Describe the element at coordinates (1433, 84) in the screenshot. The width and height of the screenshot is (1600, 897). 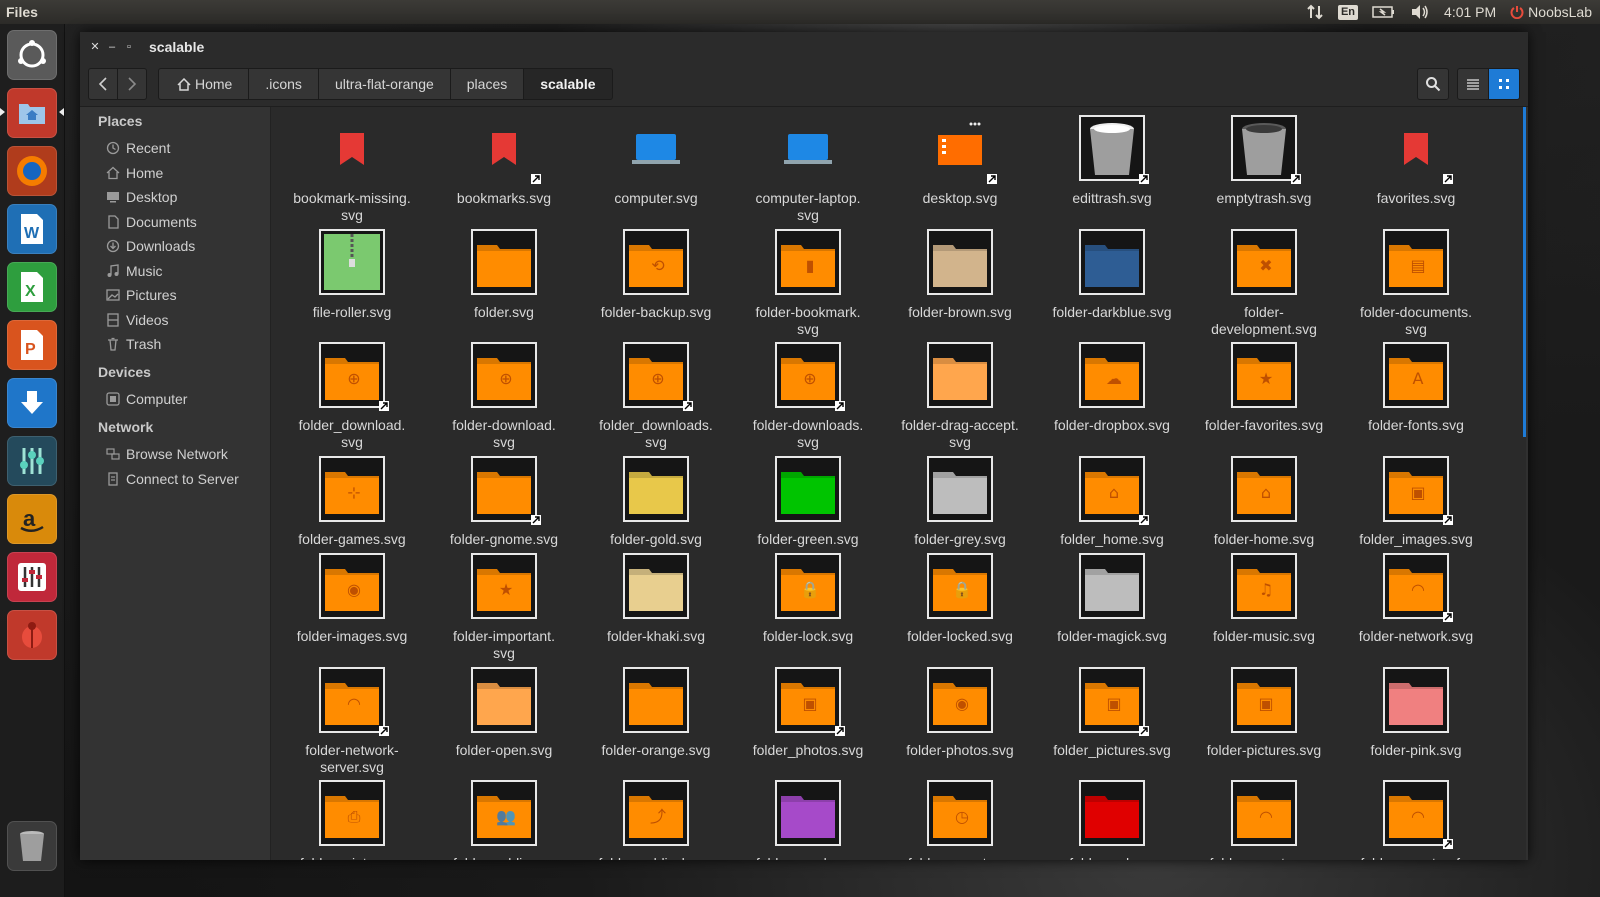
I see `search-button` at that location.